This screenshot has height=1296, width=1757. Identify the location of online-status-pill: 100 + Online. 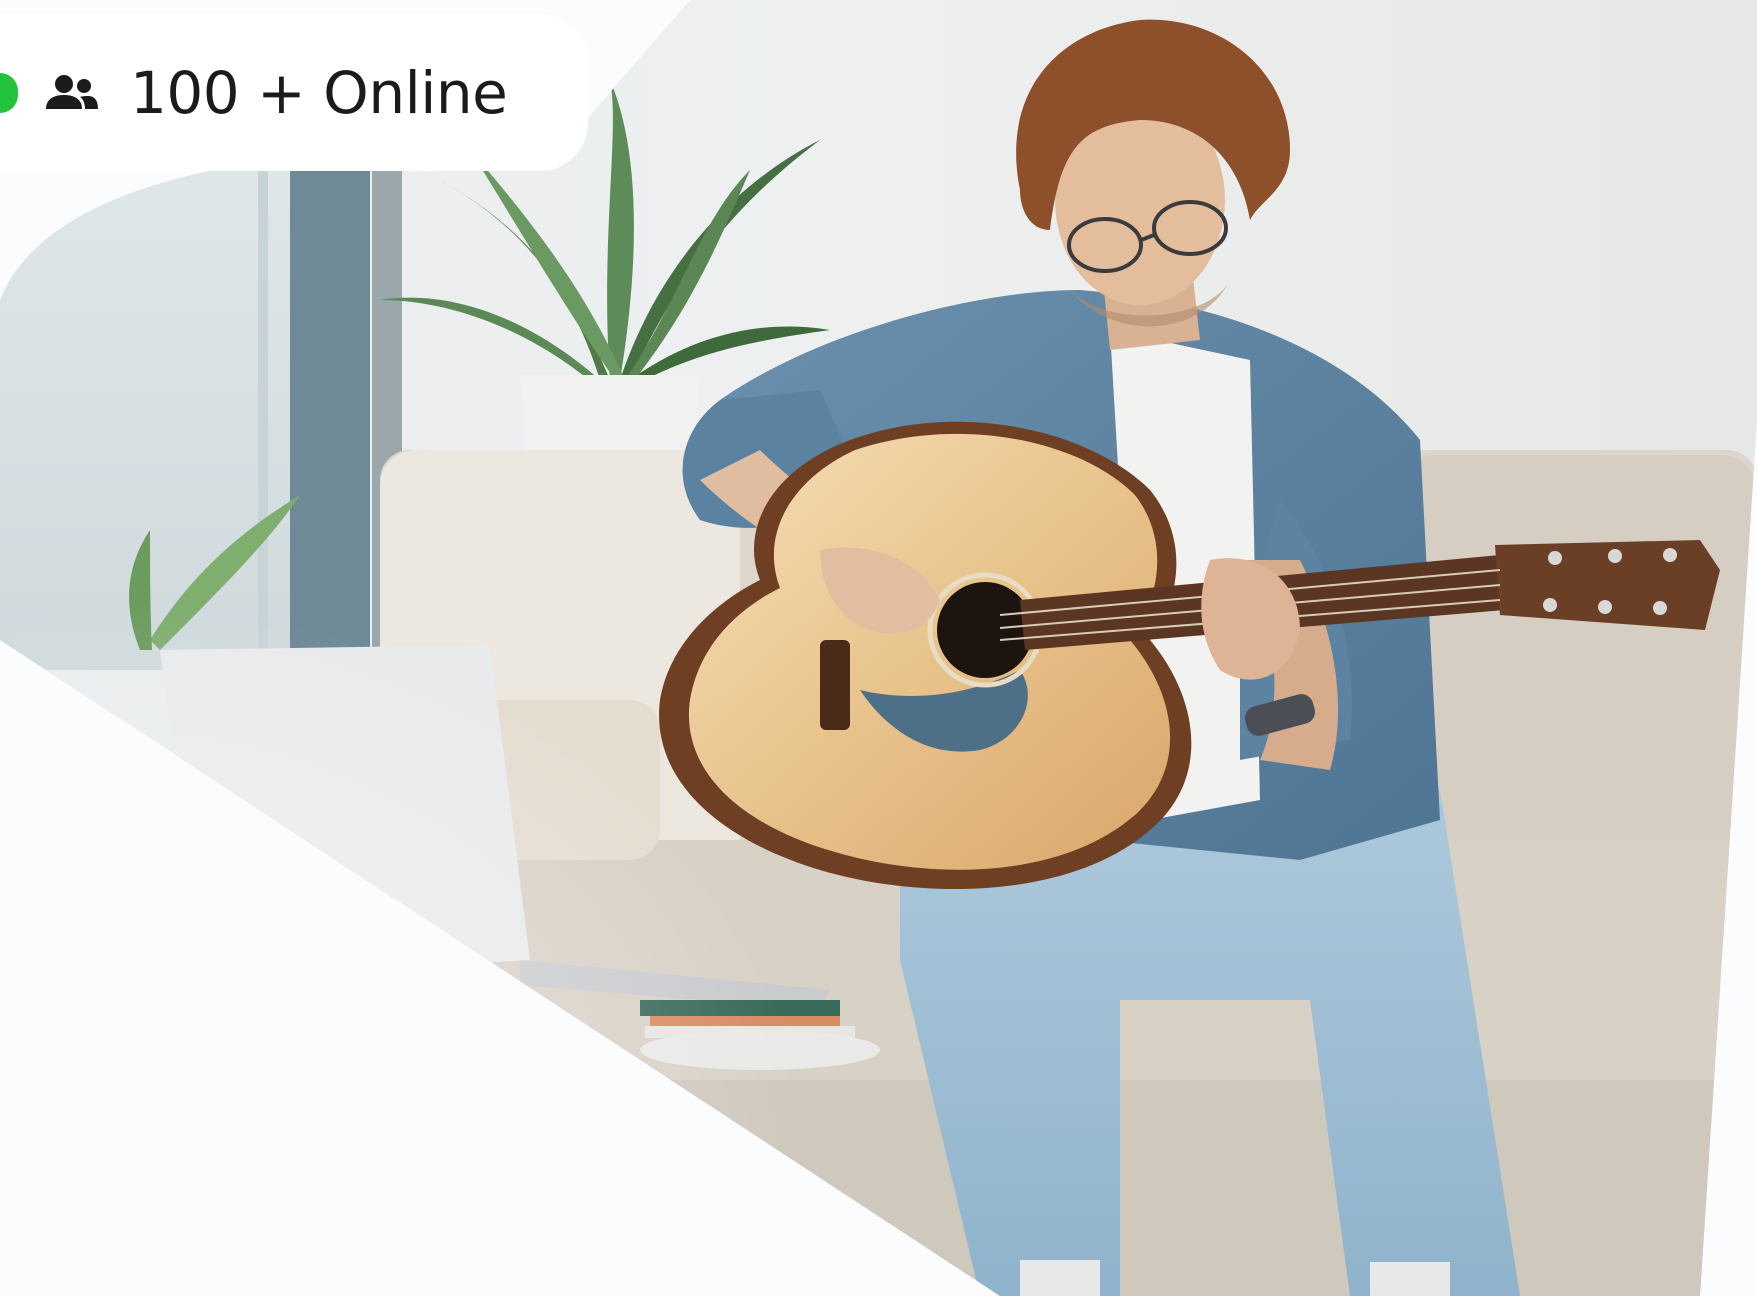
(294, 92).